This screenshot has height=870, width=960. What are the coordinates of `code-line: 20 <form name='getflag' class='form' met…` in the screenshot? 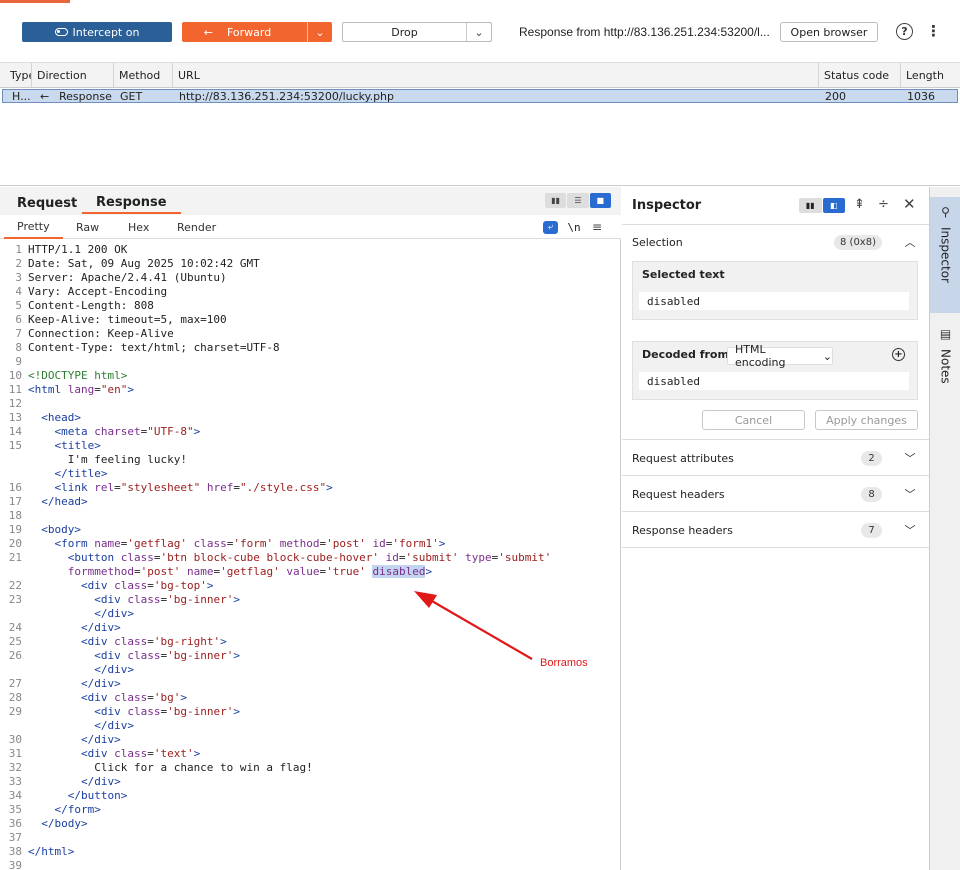 It's located at (223, 544).